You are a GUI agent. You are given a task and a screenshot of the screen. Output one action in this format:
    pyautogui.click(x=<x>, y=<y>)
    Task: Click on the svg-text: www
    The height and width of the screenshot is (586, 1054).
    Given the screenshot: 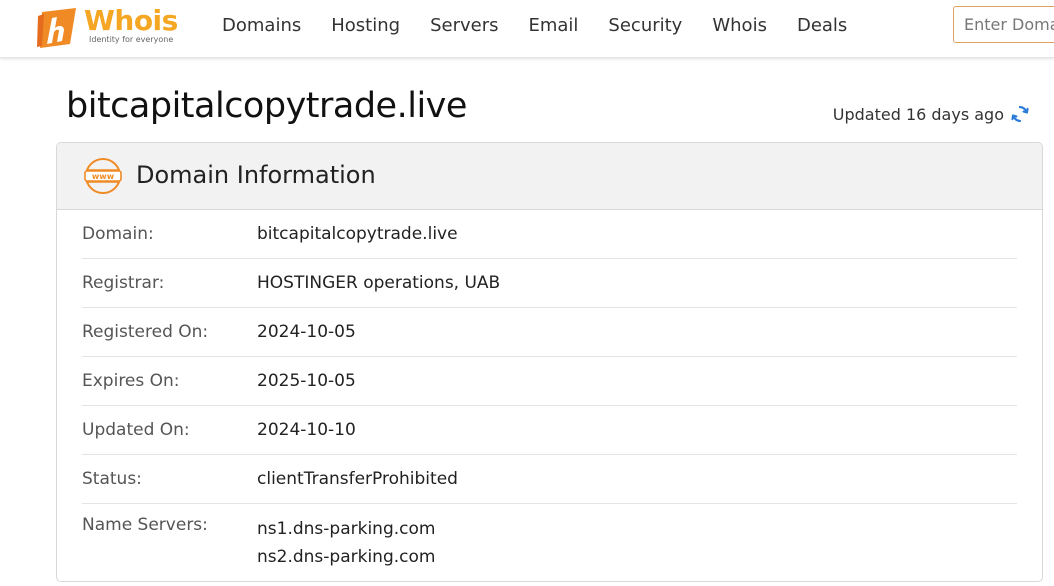 What is the action you would take?
    pyautogui.click(x=103, y=176)
    